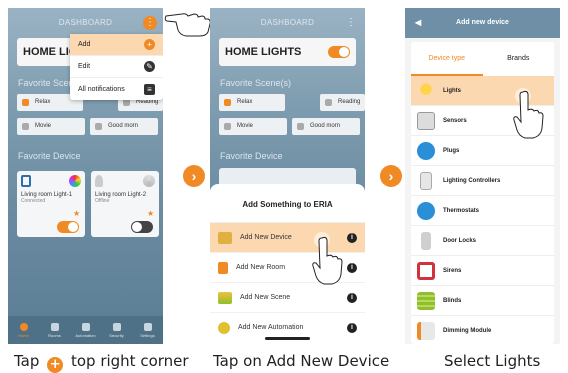  I want to click on scene-label: Movie, so click(43, 126).